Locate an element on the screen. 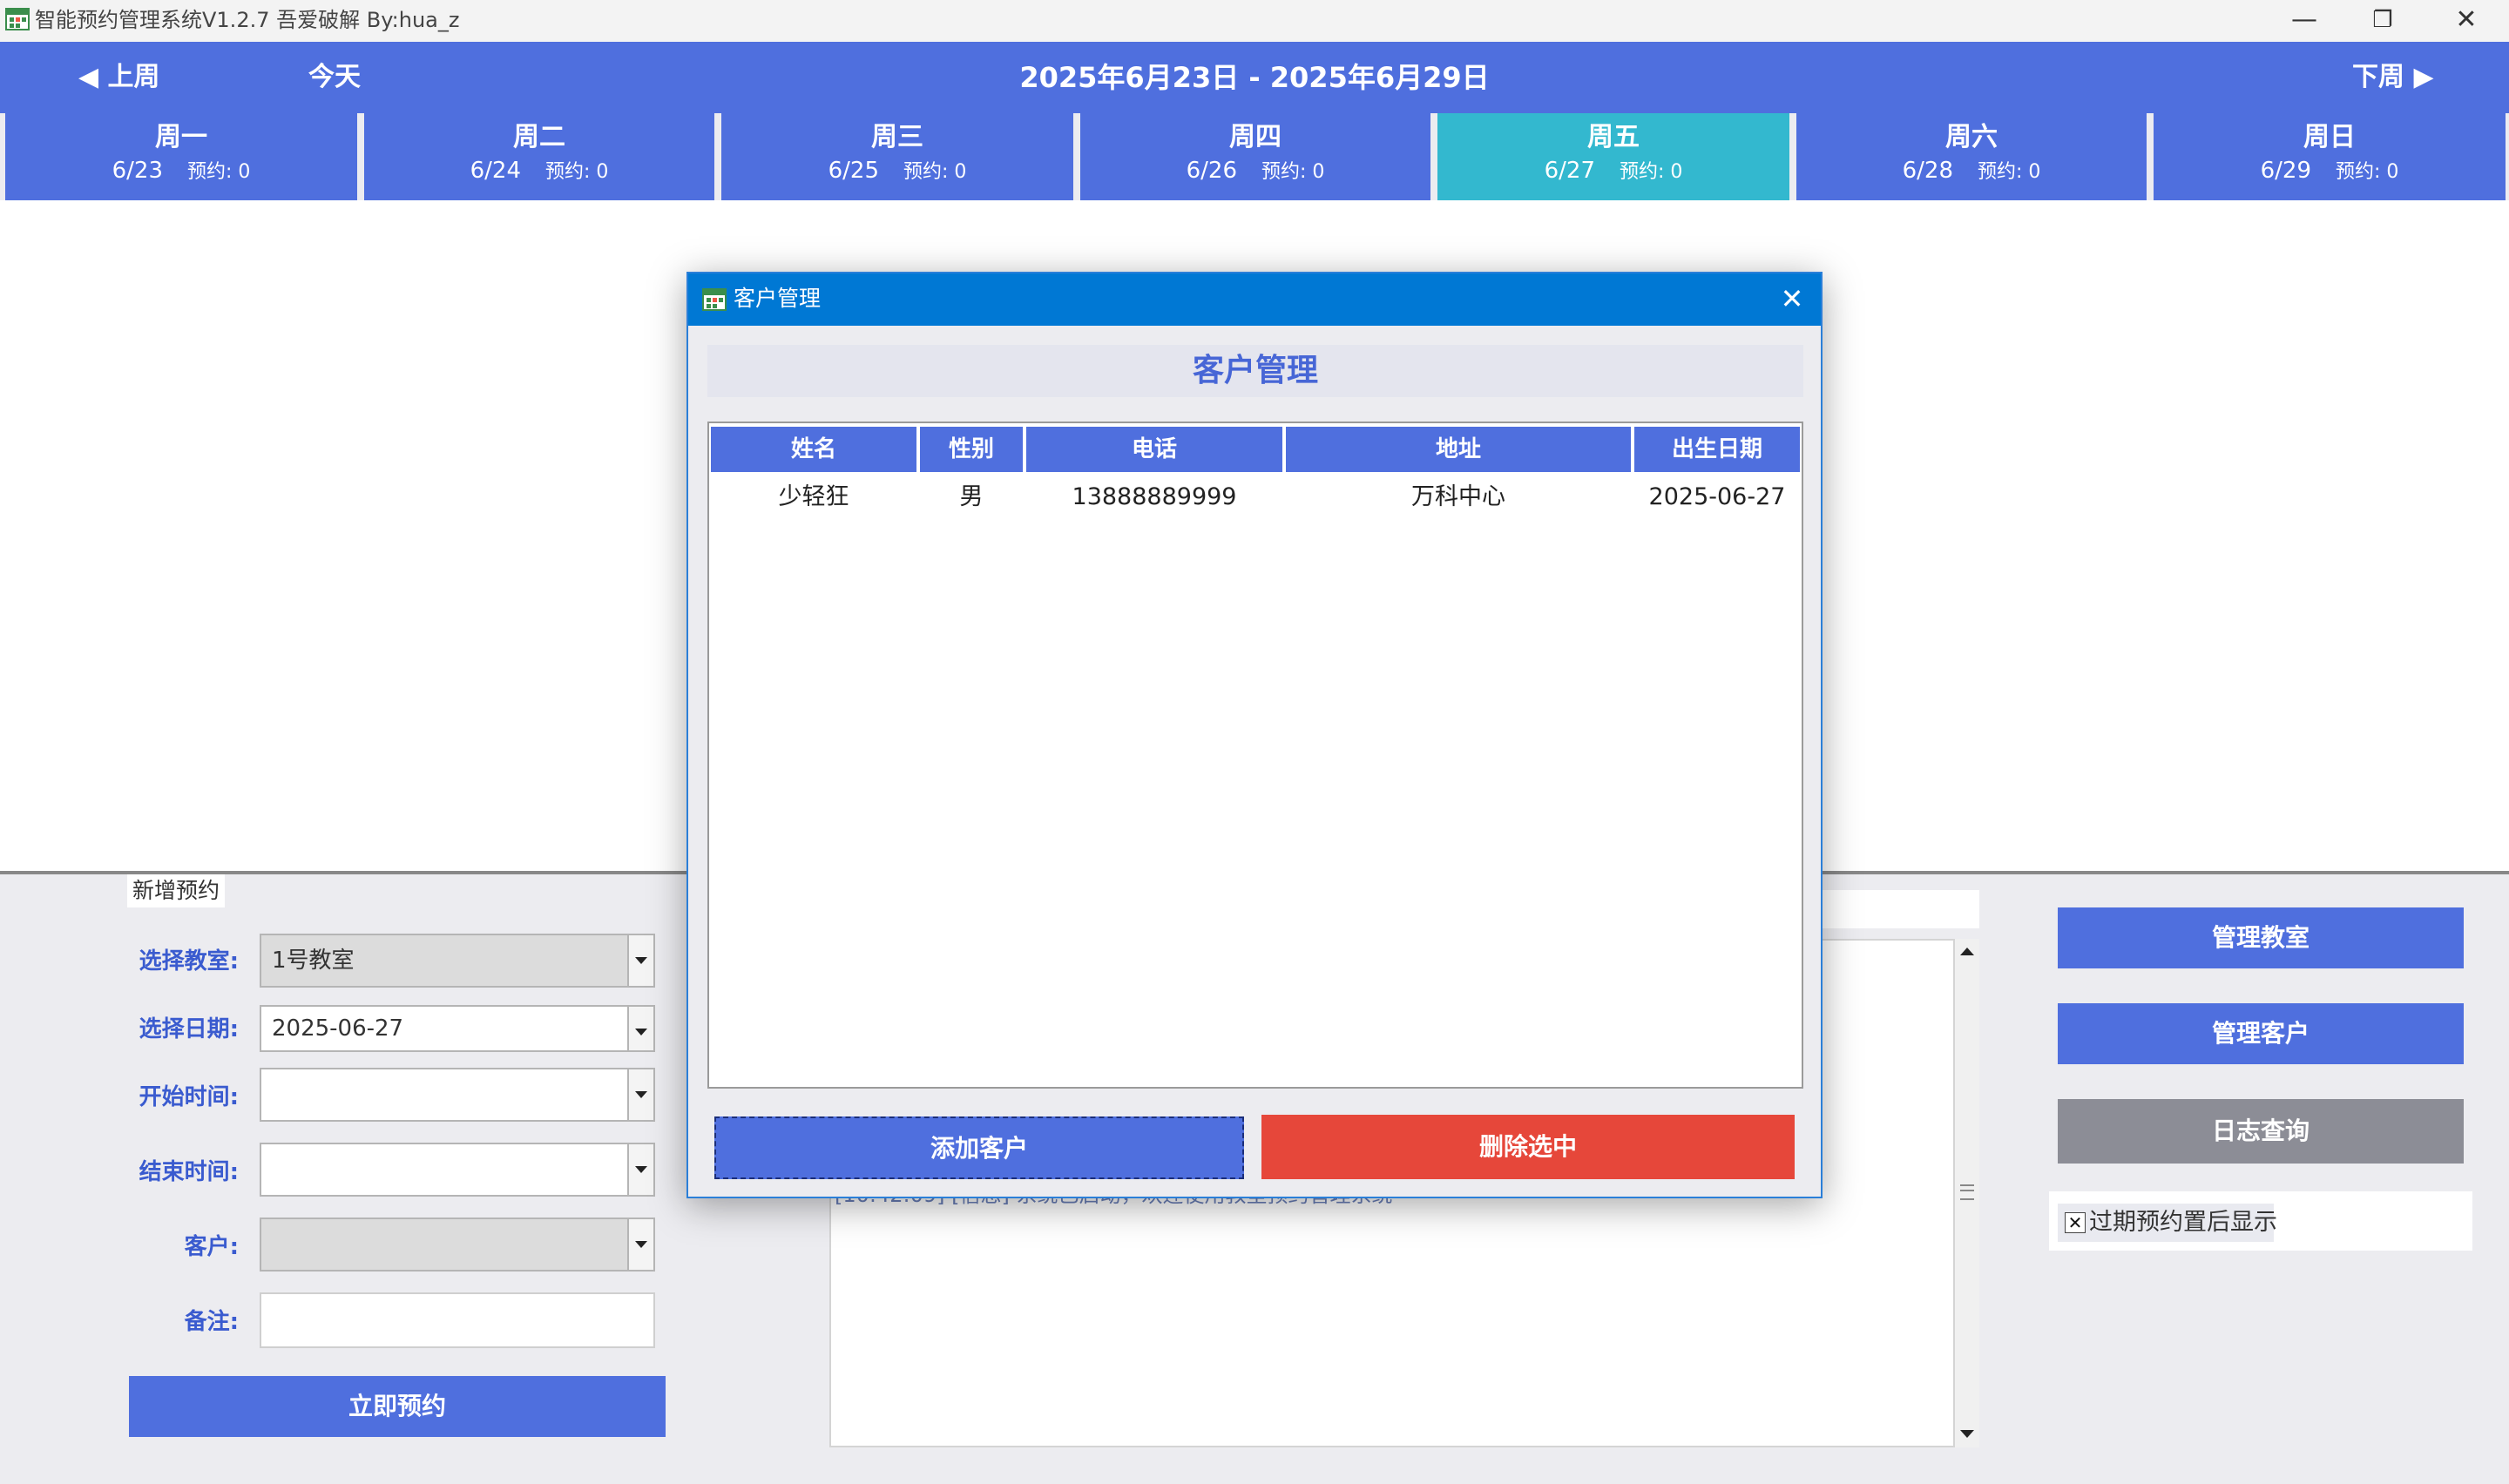 The width and height of the screenshot is (2509, 1484). end-time-select is located at coordinates (457, 1170).